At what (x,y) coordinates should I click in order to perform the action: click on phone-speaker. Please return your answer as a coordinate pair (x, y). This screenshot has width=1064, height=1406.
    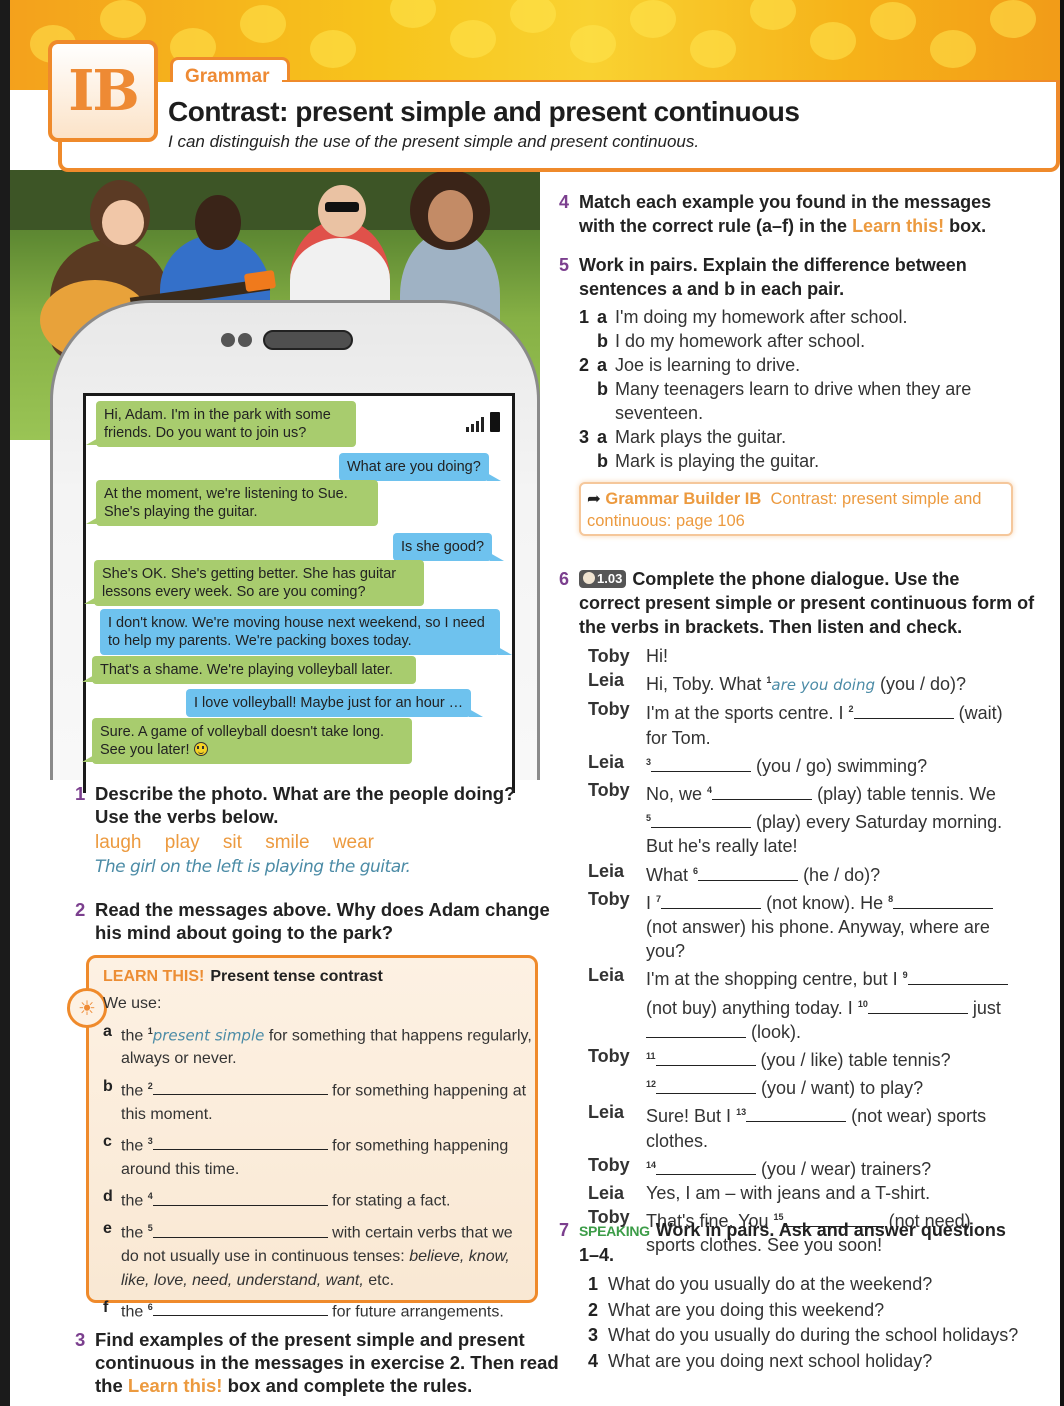
    Looking at the image, I should click on (308, 340).